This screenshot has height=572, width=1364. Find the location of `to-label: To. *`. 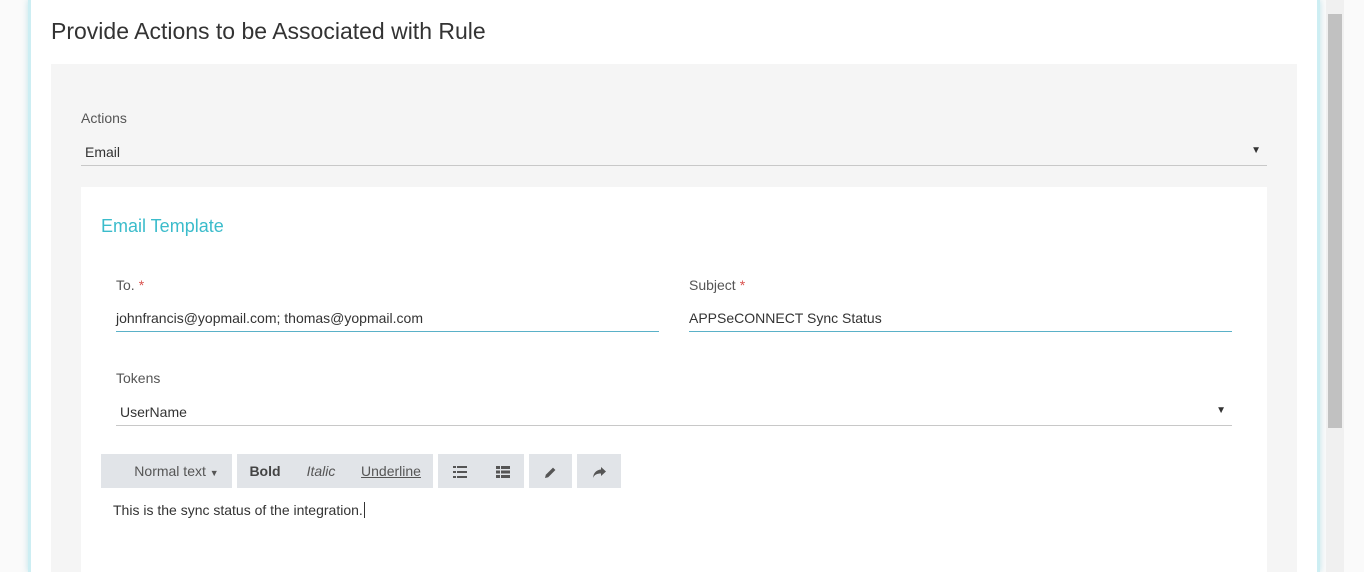

to-label: To. * is located at coordinates (130, 285).